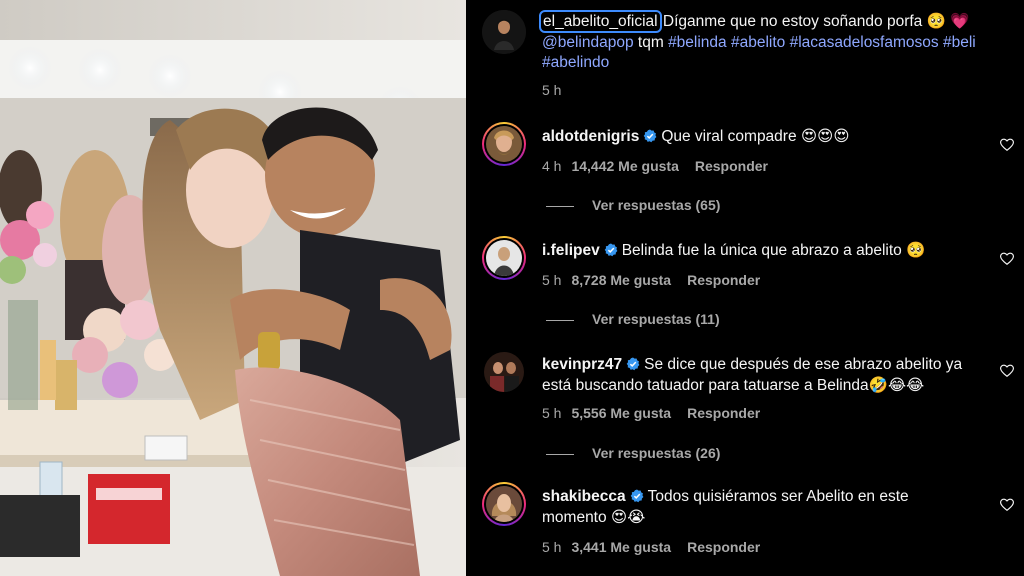  Describe the element at coordinates (816, 21) in the screenshot. I see `caption-text: Díganme que no estoy soñando porfa 🥺 💗` at that location.